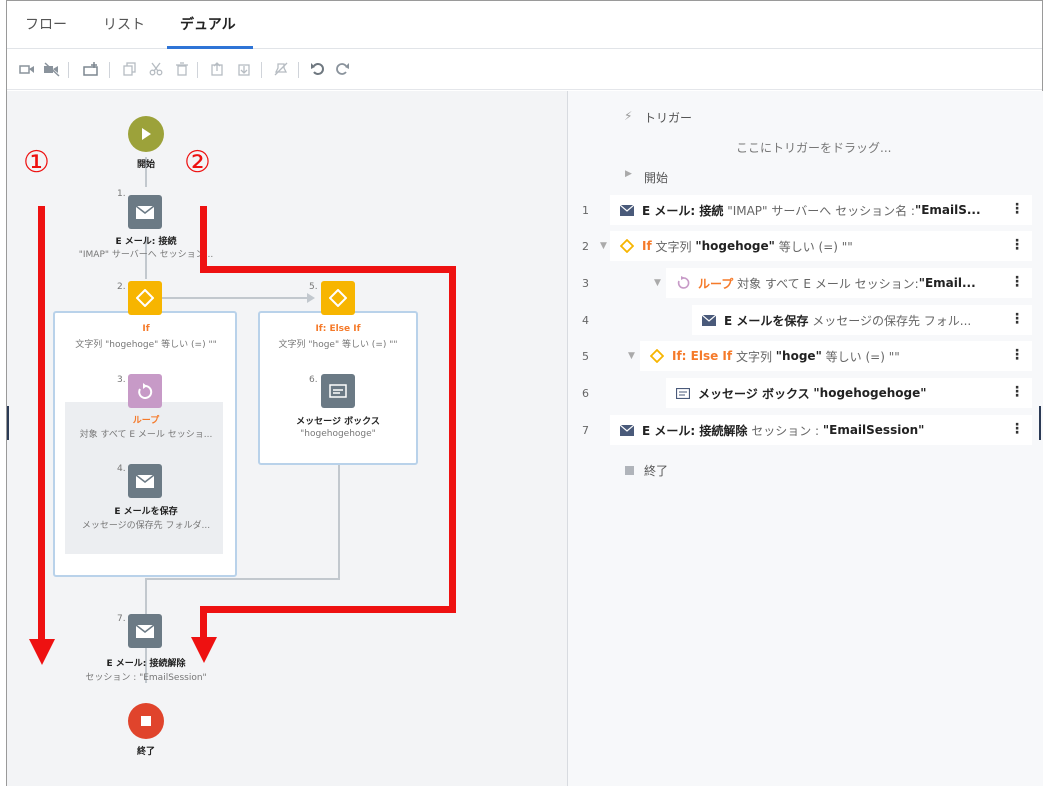  What do you see at coordinates (338, 345) in the screenshot?
I see `node-subtitle: 文字列 "hoge" 等しい (=) ""` at bounding box center [338, 345].